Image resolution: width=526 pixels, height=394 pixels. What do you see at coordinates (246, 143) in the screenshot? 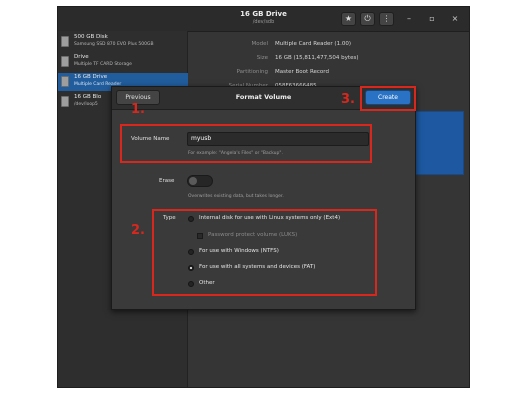
I see `annotation-box-volume-name` at bounding box center [246, 143].